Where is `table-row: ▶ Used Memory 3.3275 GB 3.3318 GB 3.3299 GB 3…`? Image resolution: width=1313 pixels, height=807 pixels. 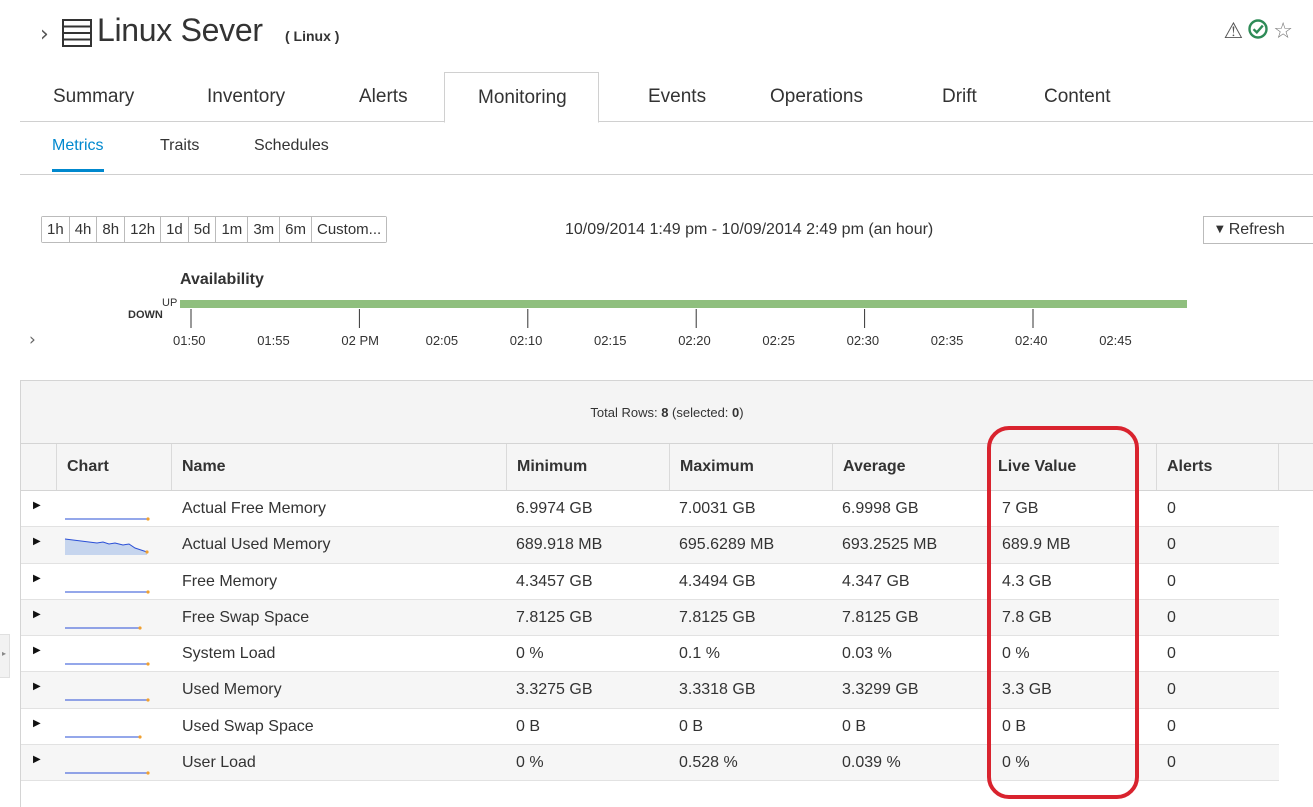
table-row: ▶ Used Memory 3.3275 GB 3.3318 GB 3.3299 GB 3… is located at coordinates (650, 690).